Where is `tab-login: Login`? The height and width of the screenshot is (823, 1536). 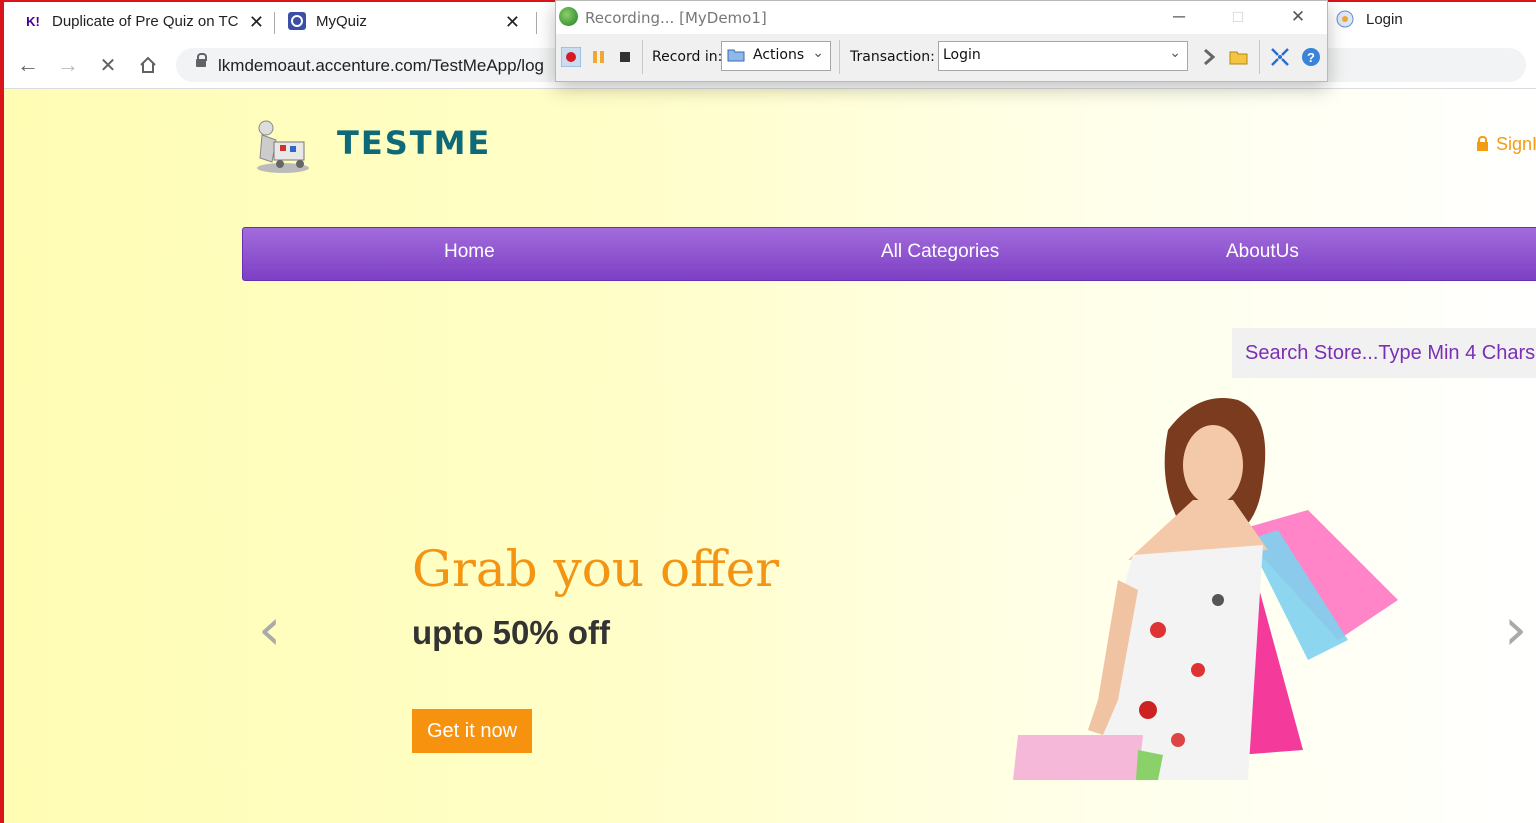 tab-login: Login is located at coordinates (1369, 19).